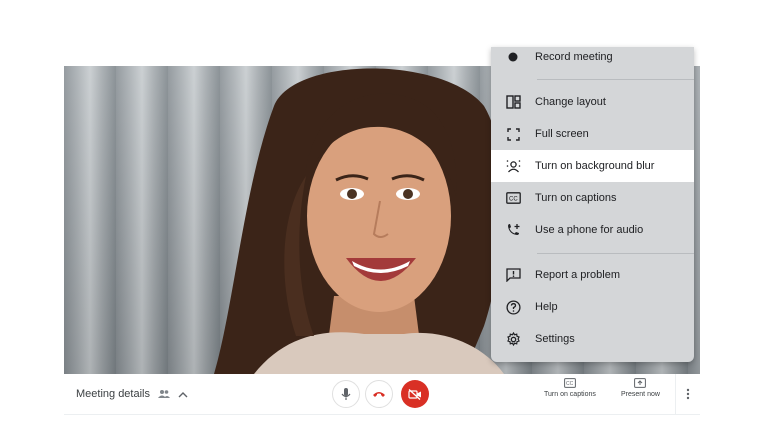 This screenshot has width=770, height=433. I want to click on chevron-up-icon, so click(183, 394).